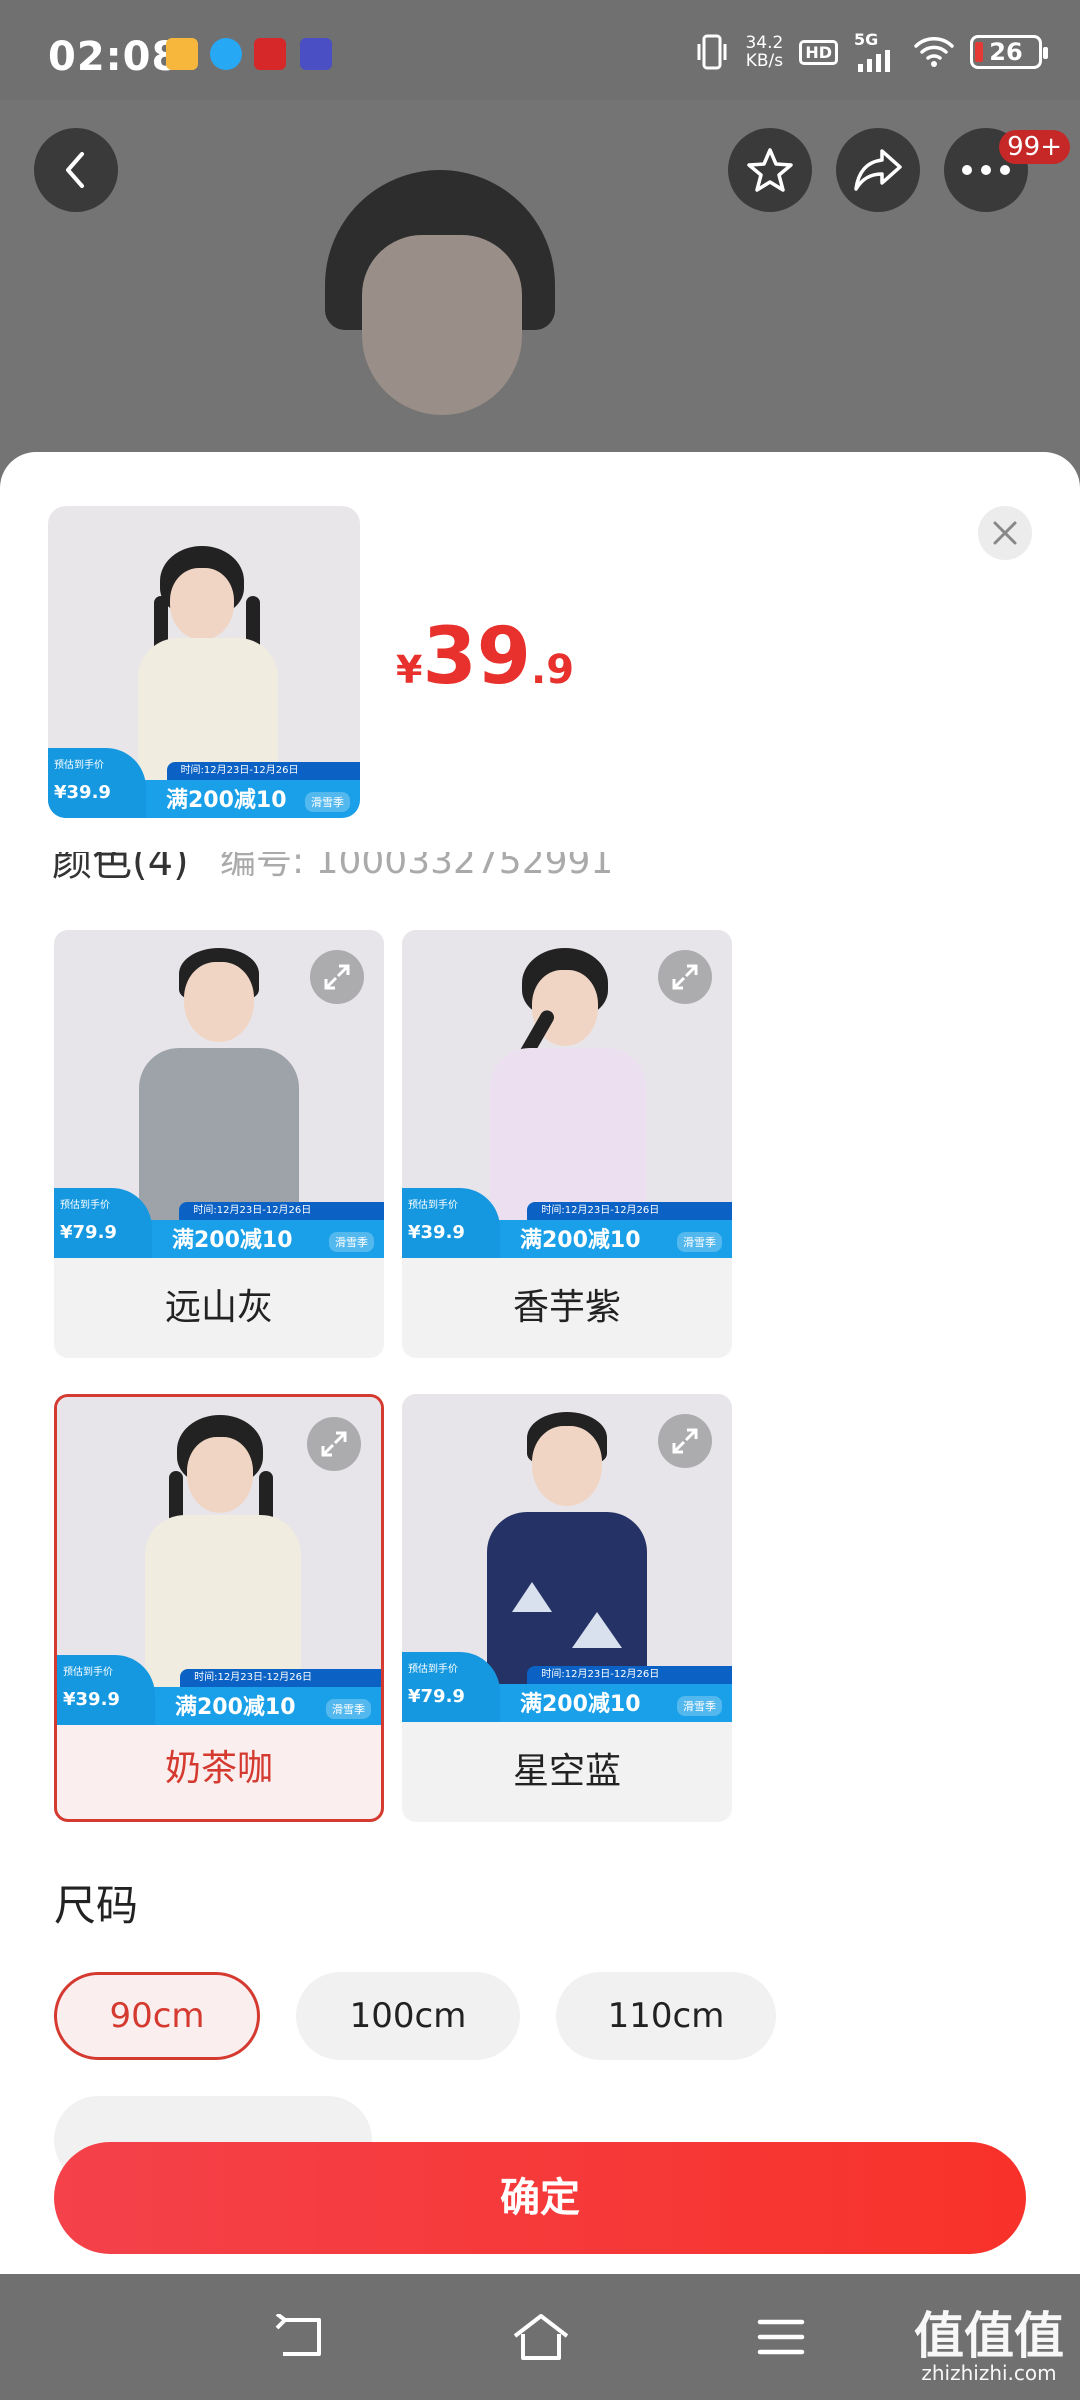  Describe the element at coordinates (540, 50) in the screenshot. I see `status-bar: 02:08 34.2 KB/s HD 5G 26` at that location.